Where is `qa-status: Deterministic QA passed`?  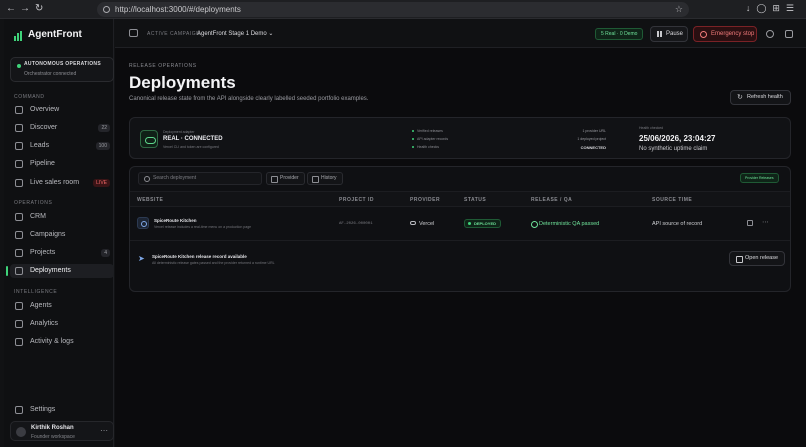 qa-status: Deterministic QA passed is located at coordinates (565, 224).